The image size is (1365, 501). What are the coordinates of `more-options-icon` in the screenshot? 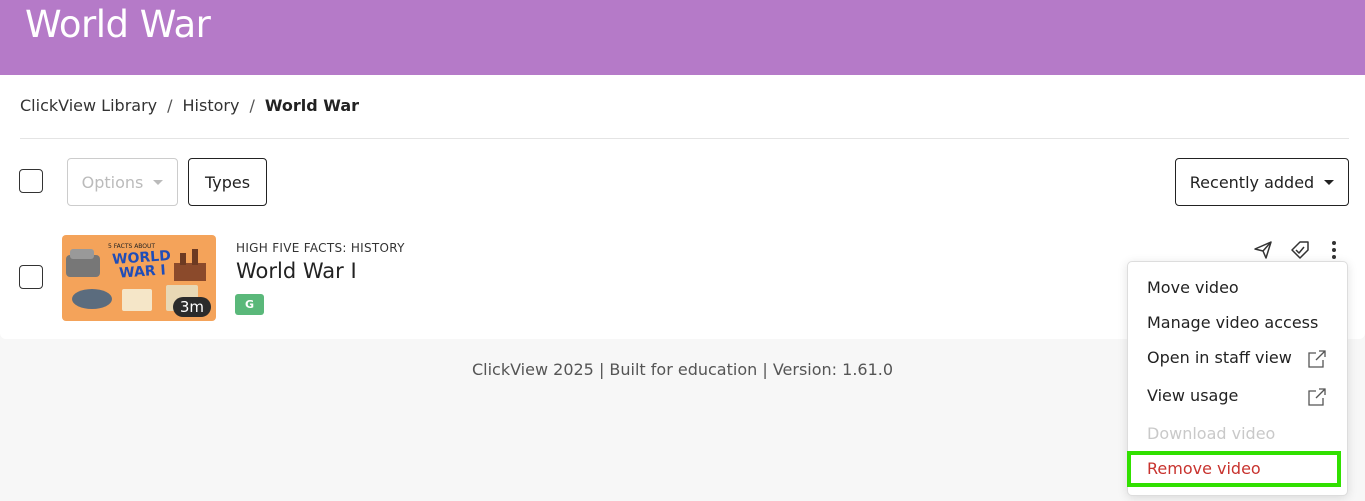 It's located at (1334, 250).